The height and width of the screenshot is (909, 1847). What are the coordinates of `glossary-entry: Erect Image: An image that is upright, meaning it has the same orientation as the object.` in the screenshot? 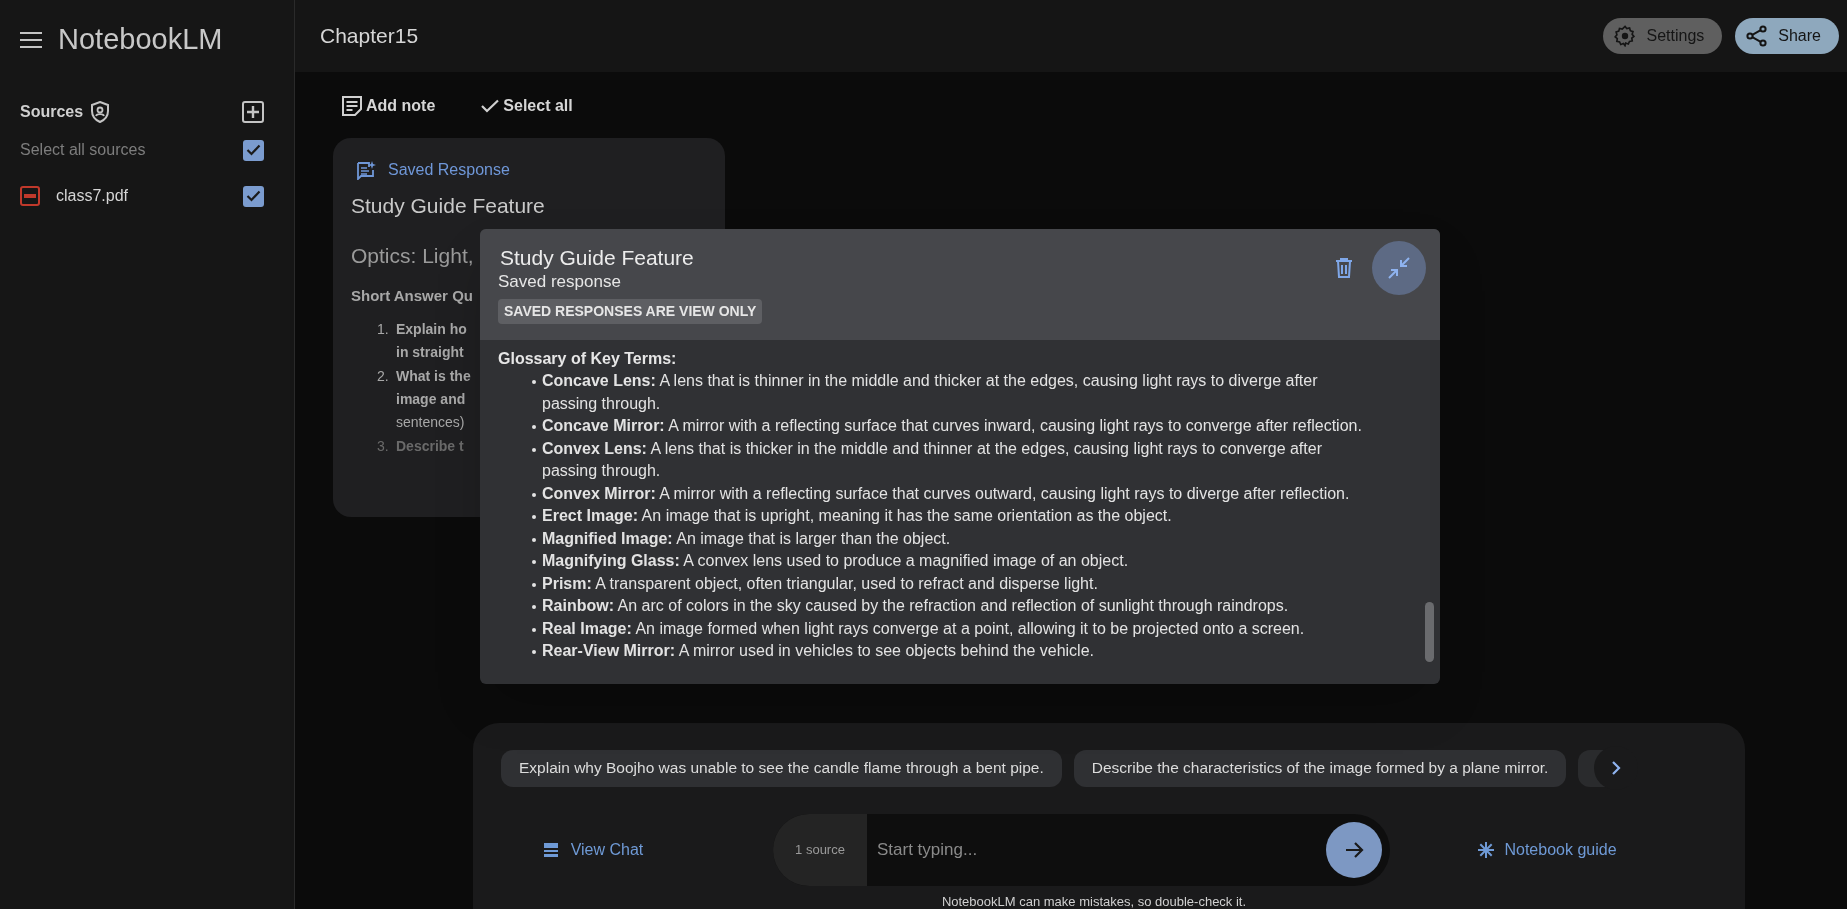 It's located at (857, 516).